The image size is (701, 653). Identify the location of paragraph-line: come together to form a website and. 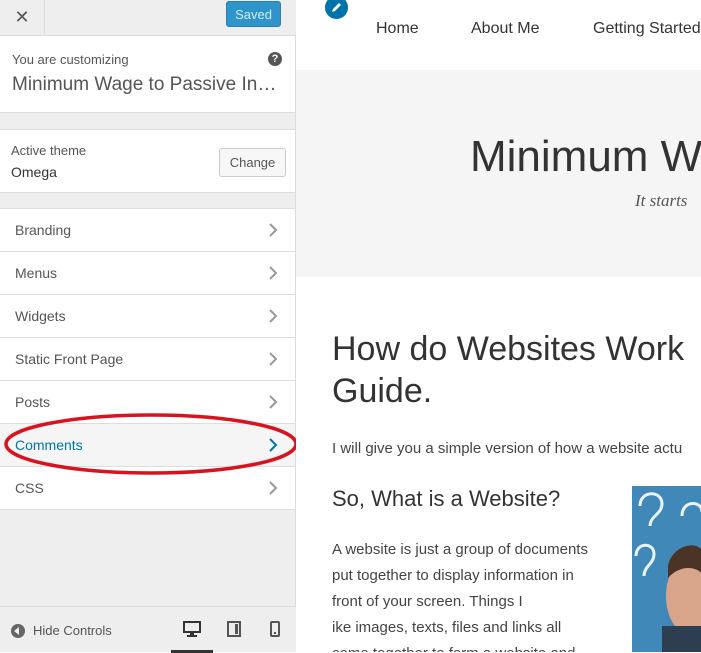
(472, 646).